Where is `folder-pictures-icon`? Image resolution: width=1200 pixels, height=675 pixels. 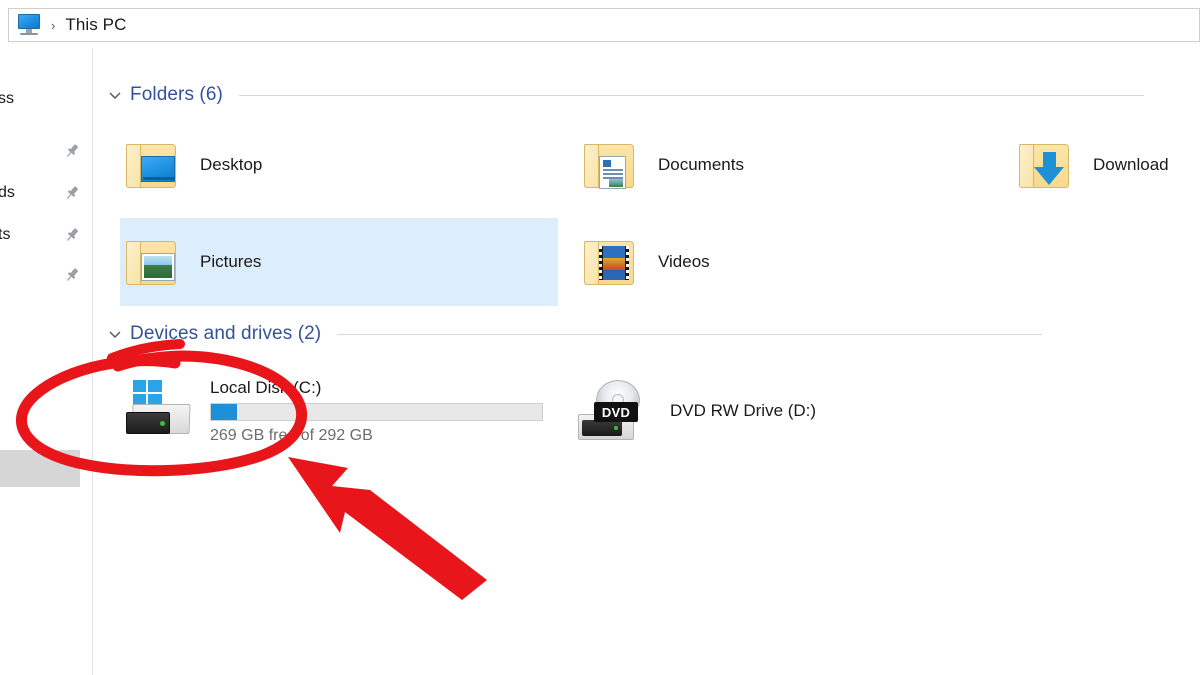
folder-pictures-icon is located at coordinates (151, 262).